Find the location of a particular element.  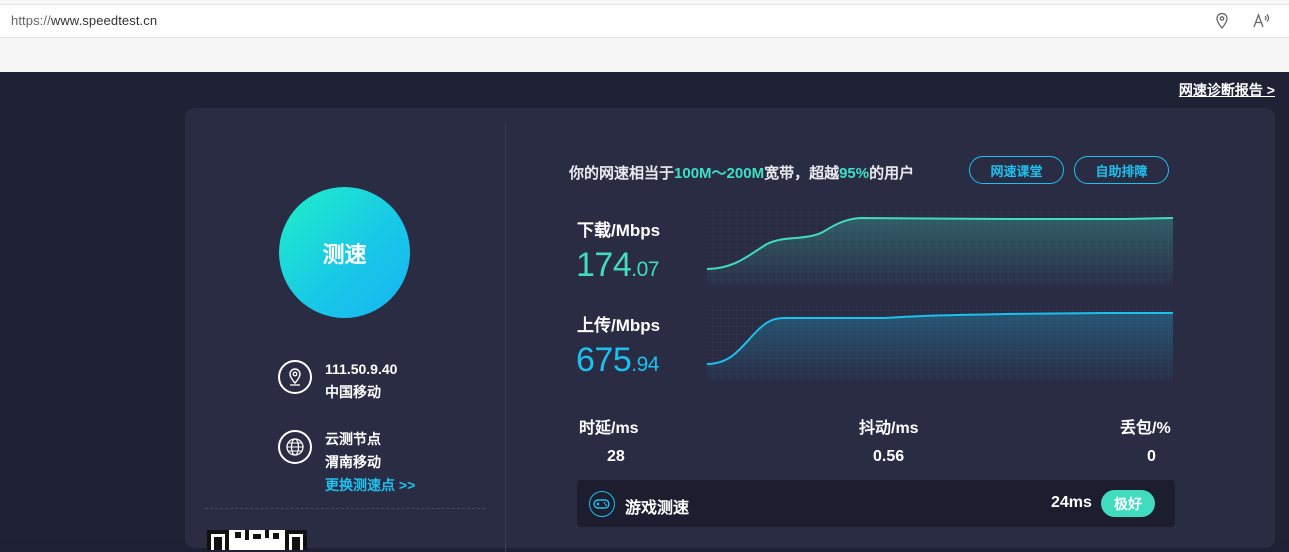

game-rating-badge: 极好 is located at coordinates (1128, 503).